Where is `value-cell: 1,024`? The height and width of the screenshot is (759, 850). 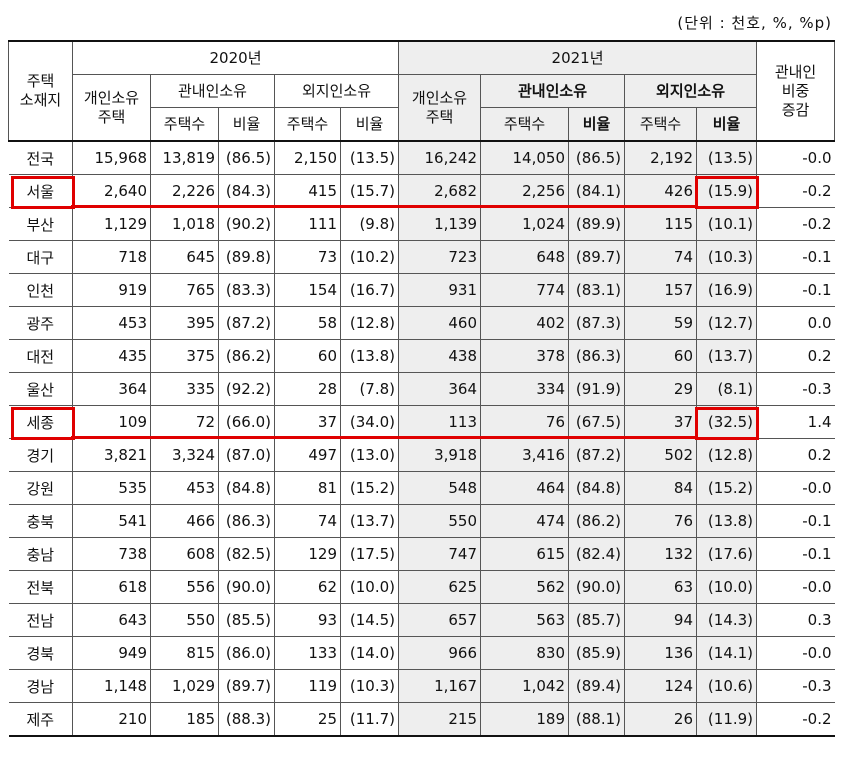 value-cell: 1,024 is located at coordinates (525, 224).